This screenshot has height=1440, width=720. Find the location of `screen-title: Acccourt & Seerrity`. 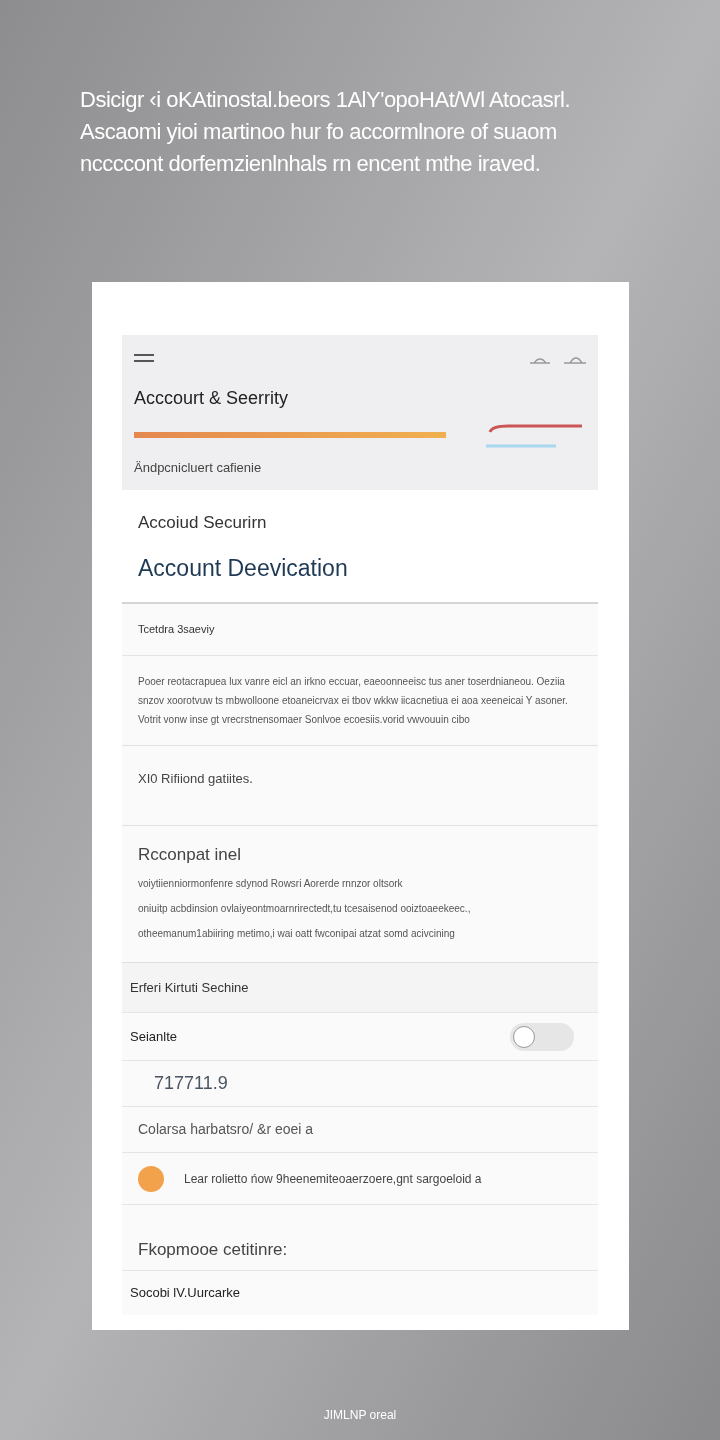

screen-title: Acccourt & Seerrity is located at coordinates (212, 398).